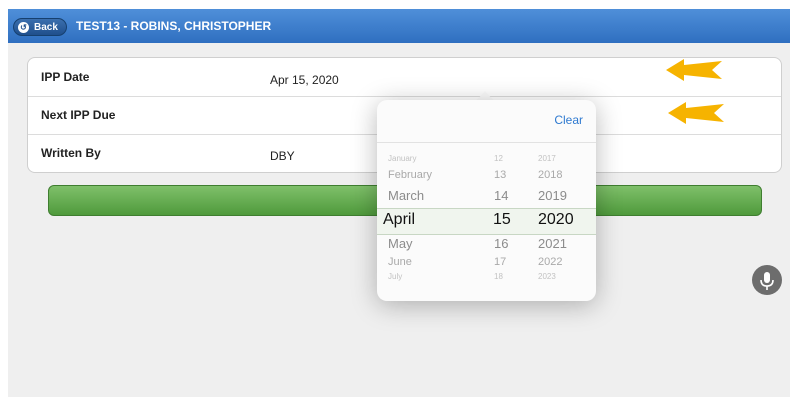  Describe the element at coordinates (547, 158) in the screenshot. I see `year-option: 2017` at that location.